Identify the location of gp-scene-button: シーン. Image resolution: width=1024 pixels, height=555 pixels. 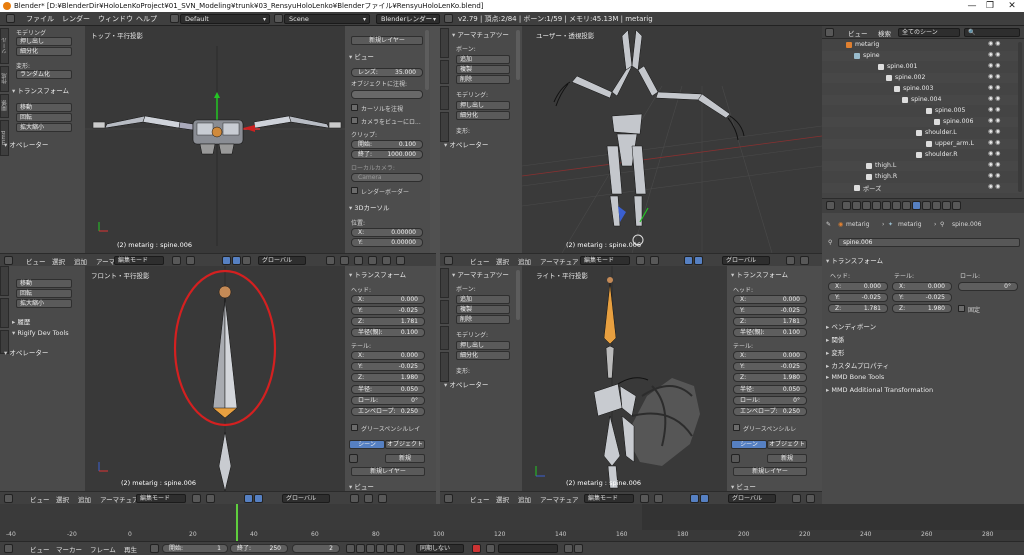
(749, 444).